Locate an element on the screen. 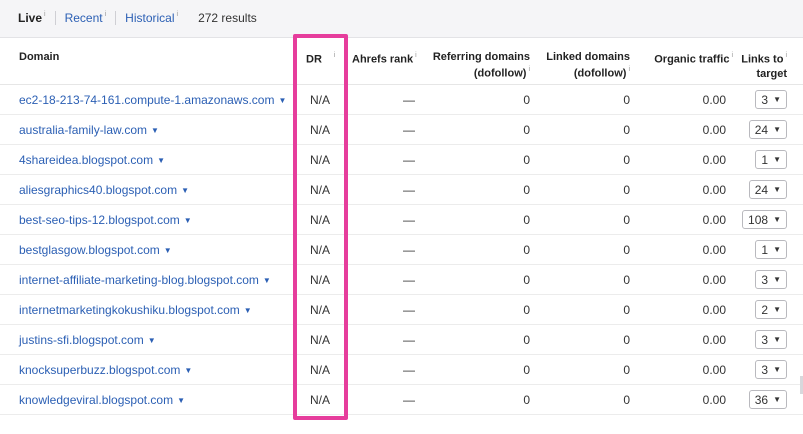  column-header-referring-domains: Referring domains (dofollow) i is located at coordinates (481, 65).